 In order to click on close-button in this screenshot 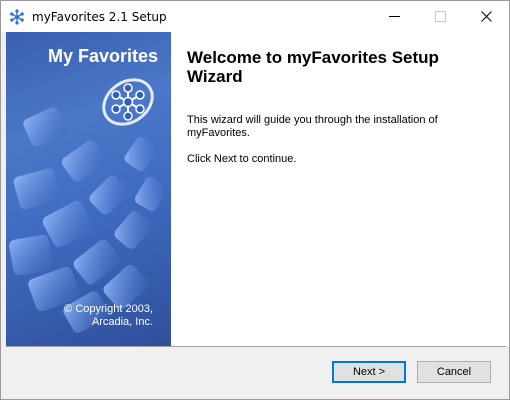, I will do `click(486, 16)`.